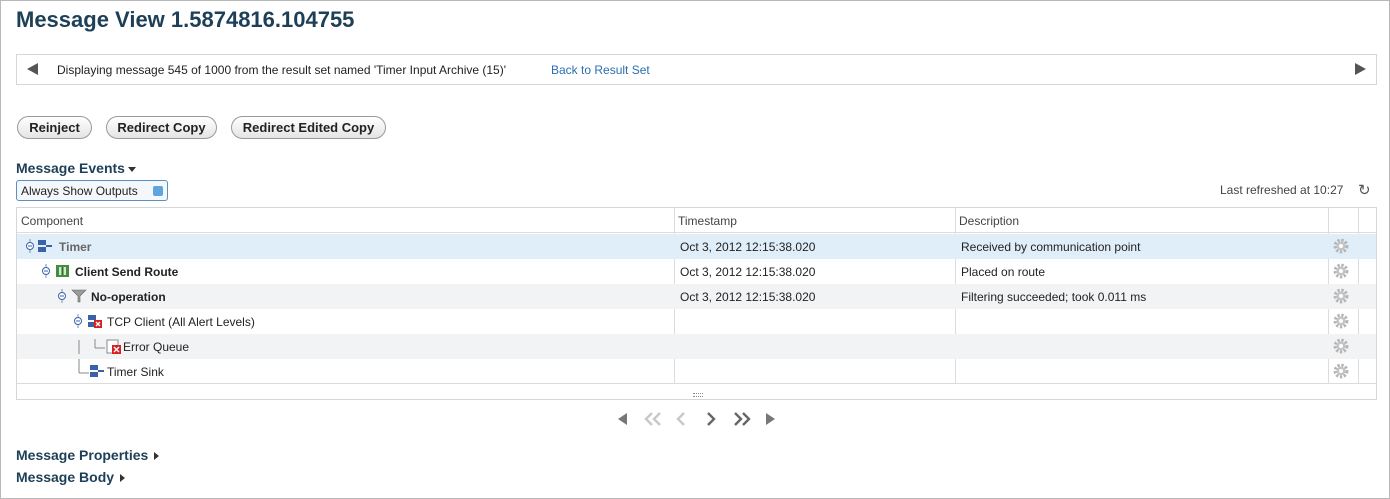  Describe the element at coordinates (707, 221) in the screenshot. I see `column-header-timestamp: Timestamp` at that location.